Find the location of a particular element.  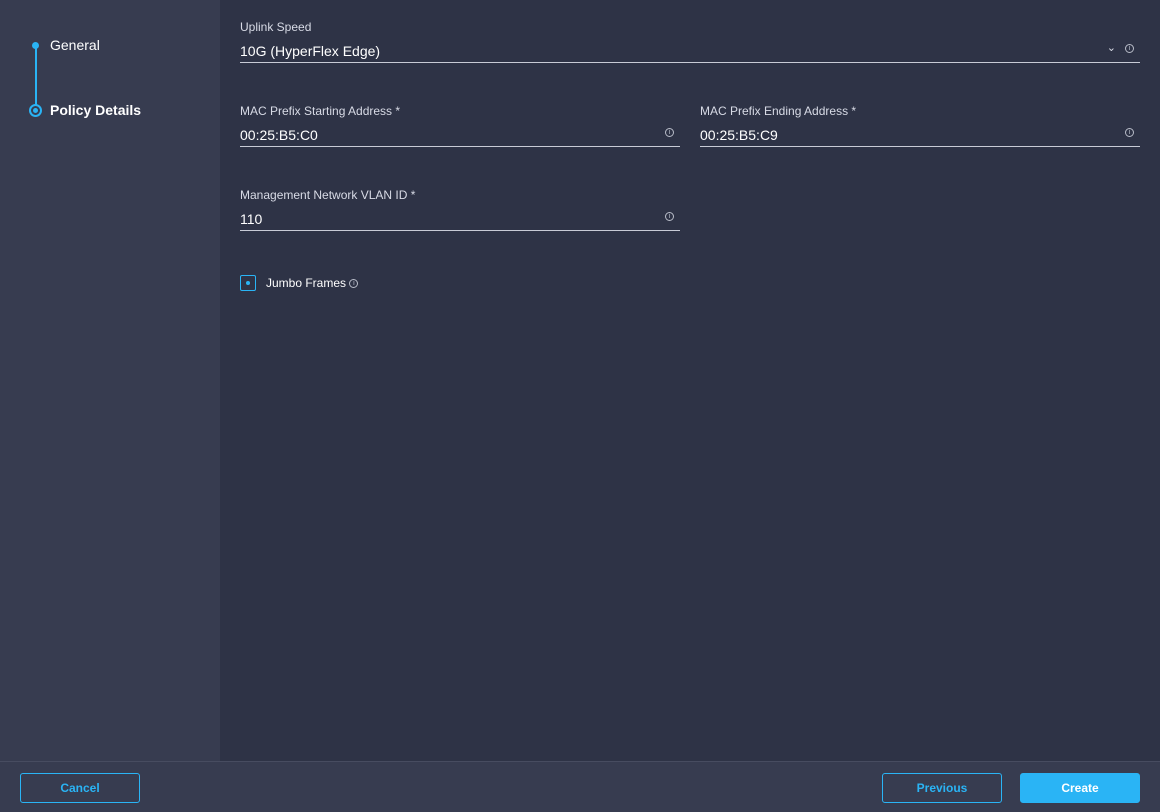

vlan-field: Management Network VLAN ID * 110 i is located at coordinates (460, 209).